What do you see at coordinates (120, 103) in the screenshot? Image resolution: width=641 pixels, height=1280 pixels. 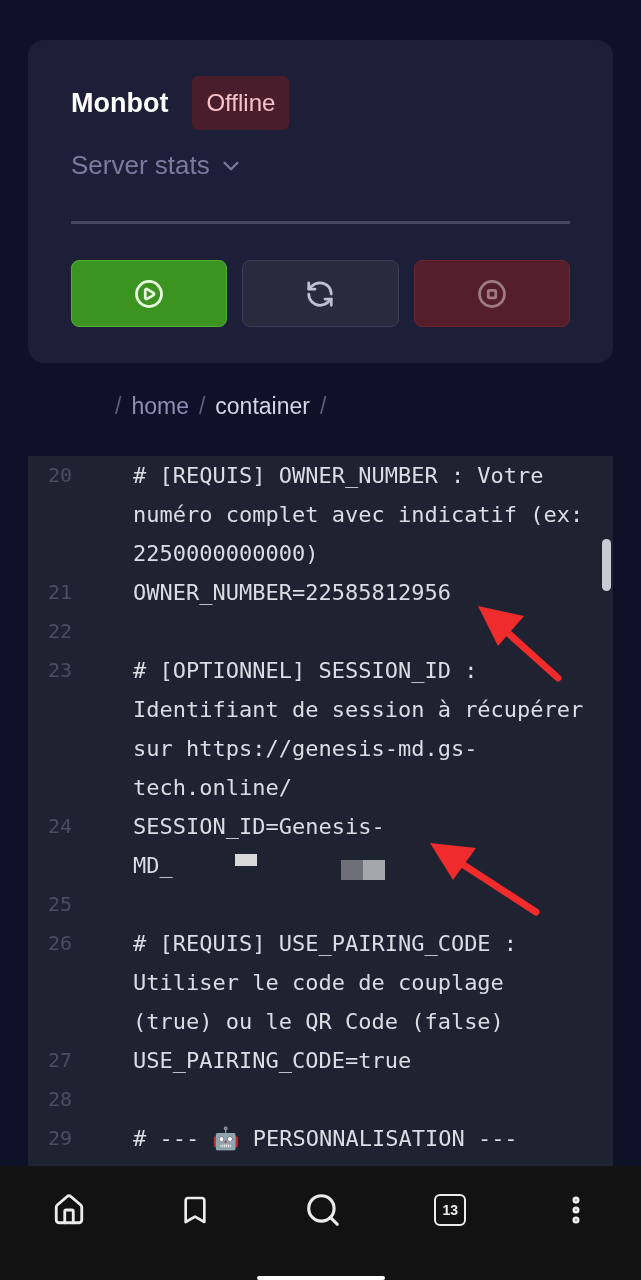 I see `server-name: Monbot` at bounding box center [120, 103].